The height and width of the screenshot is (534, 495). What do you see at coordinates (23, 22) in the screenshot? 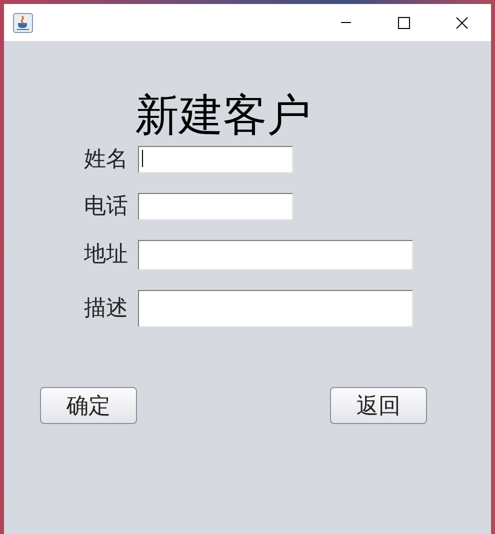
I see `coffee-cup-icon` at bounding box center [23, 22].